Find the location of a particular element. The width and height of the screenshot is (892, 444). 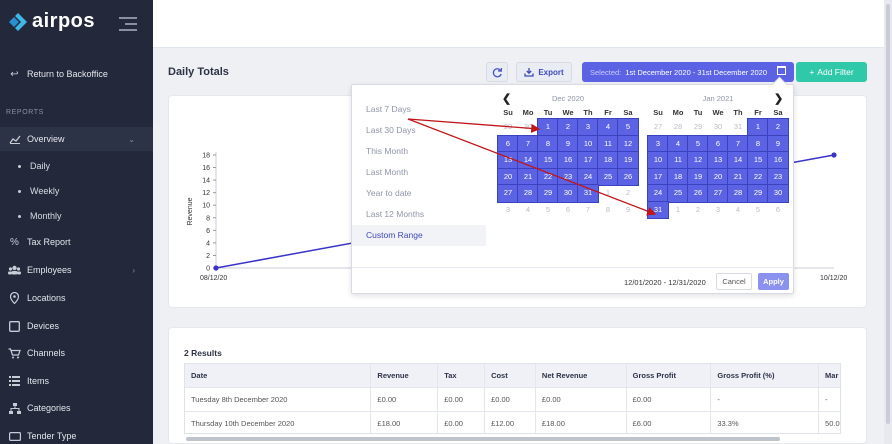

calendar-day: 10 is located at coordinates (588, 143).